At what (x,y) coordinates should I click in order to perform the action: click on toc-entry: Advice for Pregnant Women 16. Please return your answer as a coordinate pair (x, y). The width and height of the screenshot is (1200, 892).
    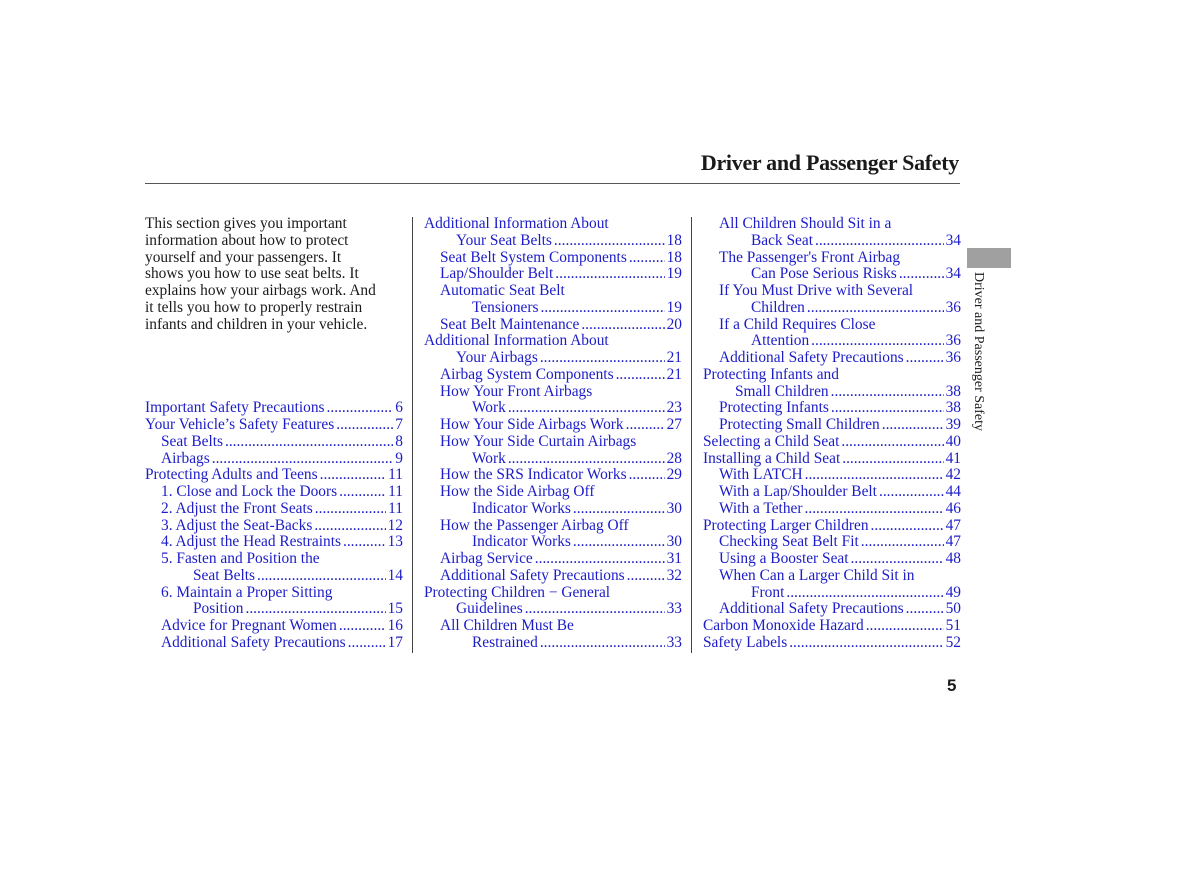
    Looking at the image, I should click on (274, 626).